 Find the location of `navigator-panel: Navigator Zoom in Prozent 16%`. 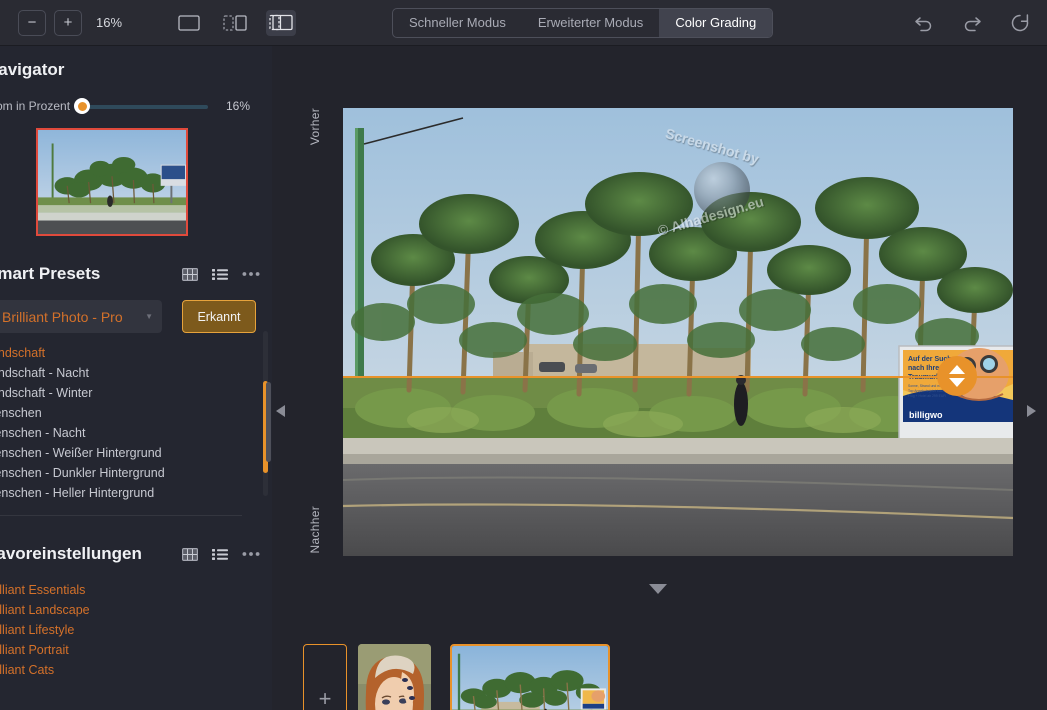

navigator-panel: Navigator Zoom in Prozent 16% is located at coordinates (136, 141).